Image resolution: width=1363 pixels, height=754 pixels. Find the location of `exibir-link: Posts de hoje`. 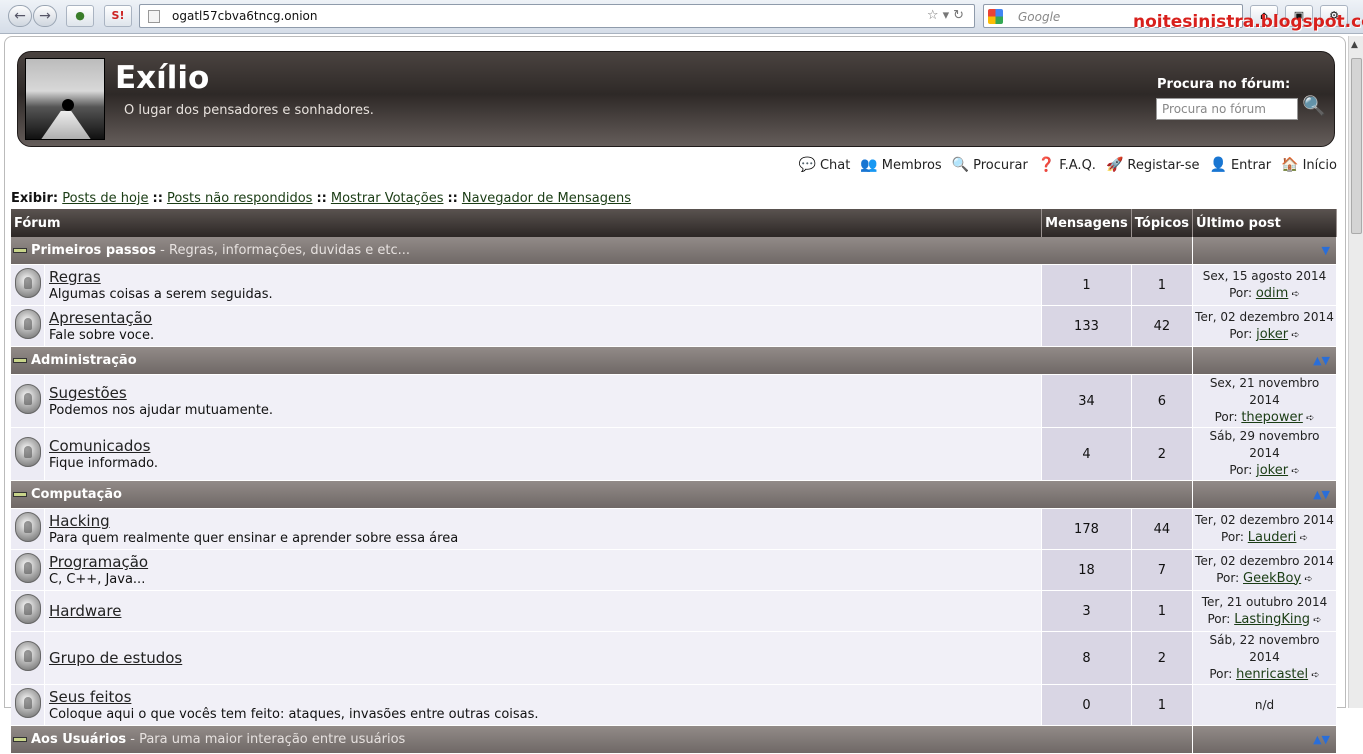

exibir-link: Posts de hoje is located at coordinates (105, 198).